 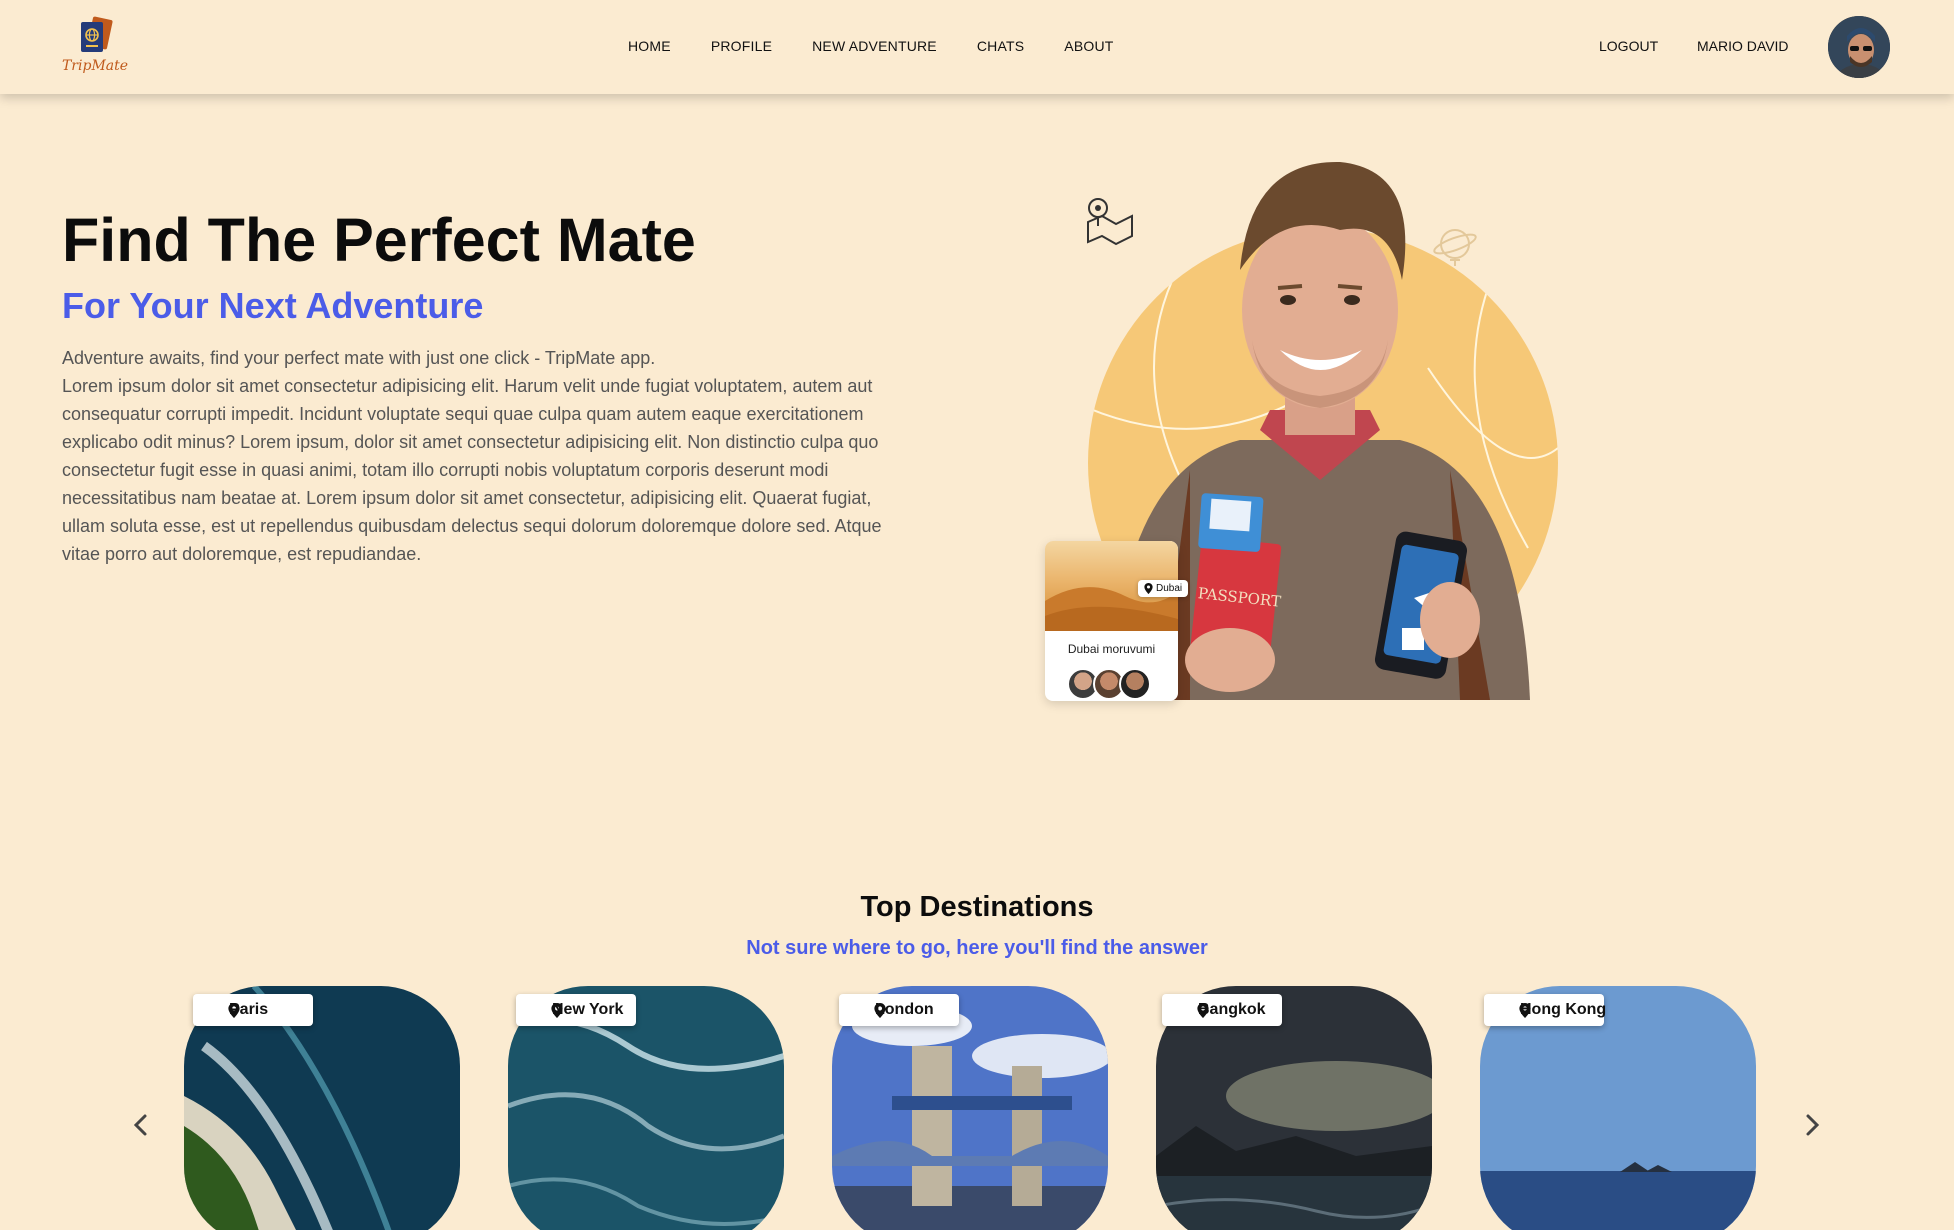 What do you see at coordinates (1117, 621) in the screenshot?
I see `featured-trip-card: Dubai Dubai moruvumi` at bounding box center [1117, 621].